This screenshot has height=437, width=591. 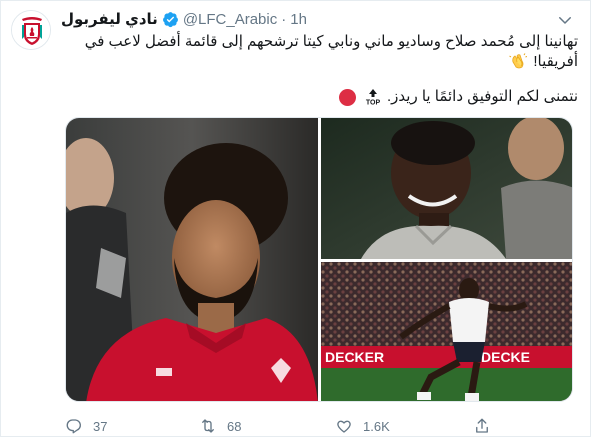 I want to click on retweet-count: 68, so click(x=234, y=426).